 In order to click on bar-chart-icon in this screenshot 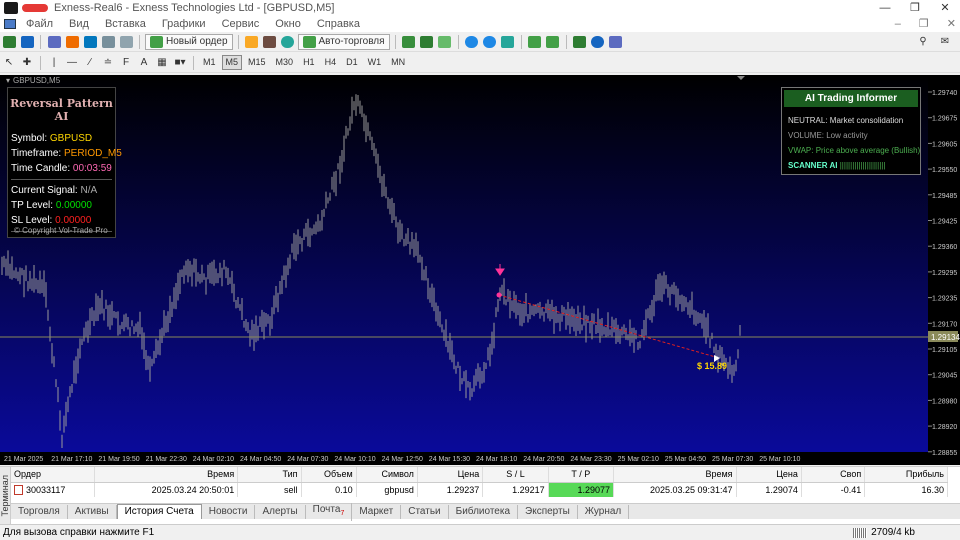, I will do `click(409, 42)`.